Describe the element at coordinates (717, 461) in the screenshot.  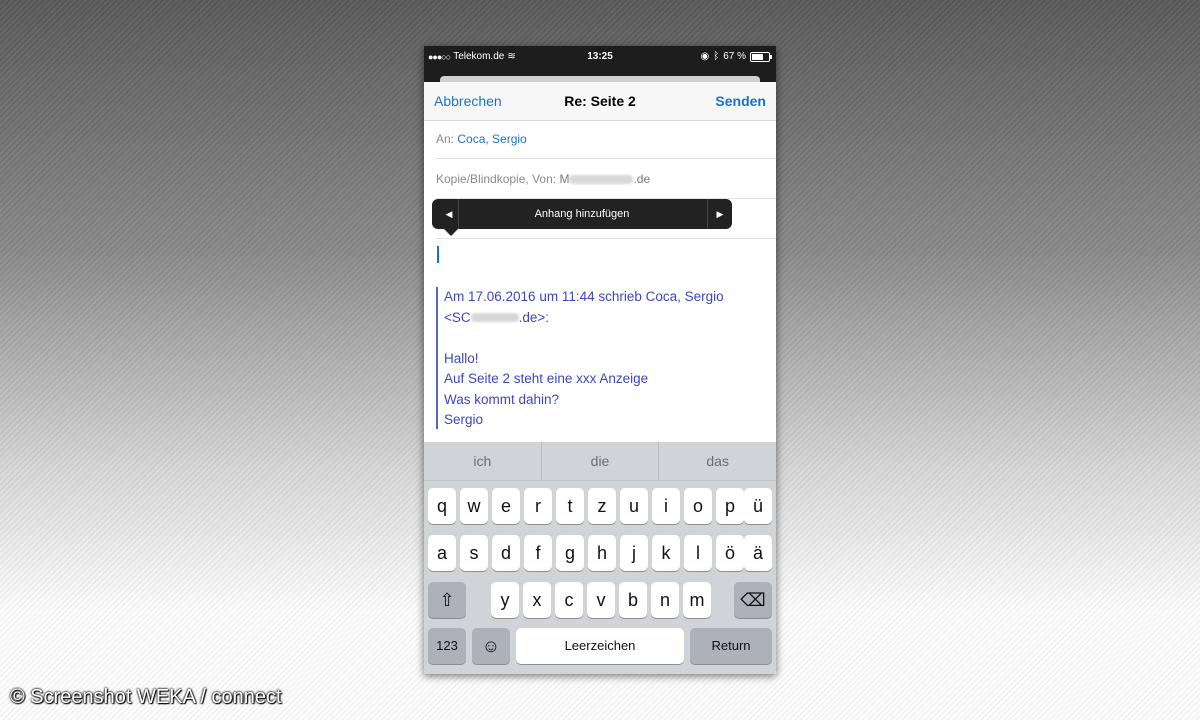
I see `suggestion-item: das` at that location.